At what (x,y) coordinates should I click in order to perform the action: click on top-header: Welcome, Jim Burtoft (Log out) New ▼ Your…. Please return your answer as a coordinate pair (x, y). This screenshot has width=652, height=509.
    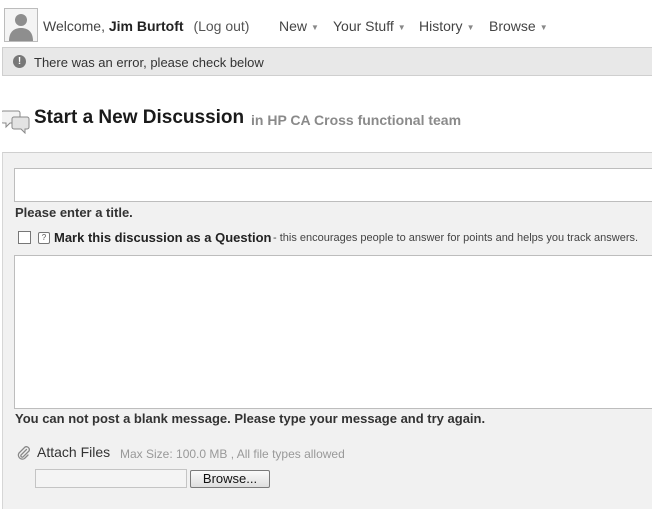
    Looking at the image, I should click on (326, 24).